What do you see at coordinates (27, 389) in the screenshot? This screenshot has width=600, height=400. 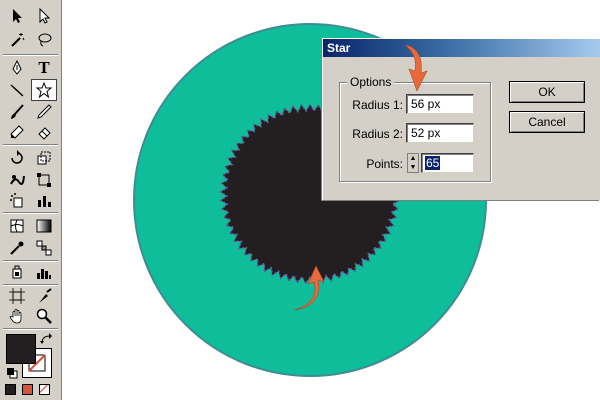 I see `gradient-mode-button` at bounding box center [27, 389].